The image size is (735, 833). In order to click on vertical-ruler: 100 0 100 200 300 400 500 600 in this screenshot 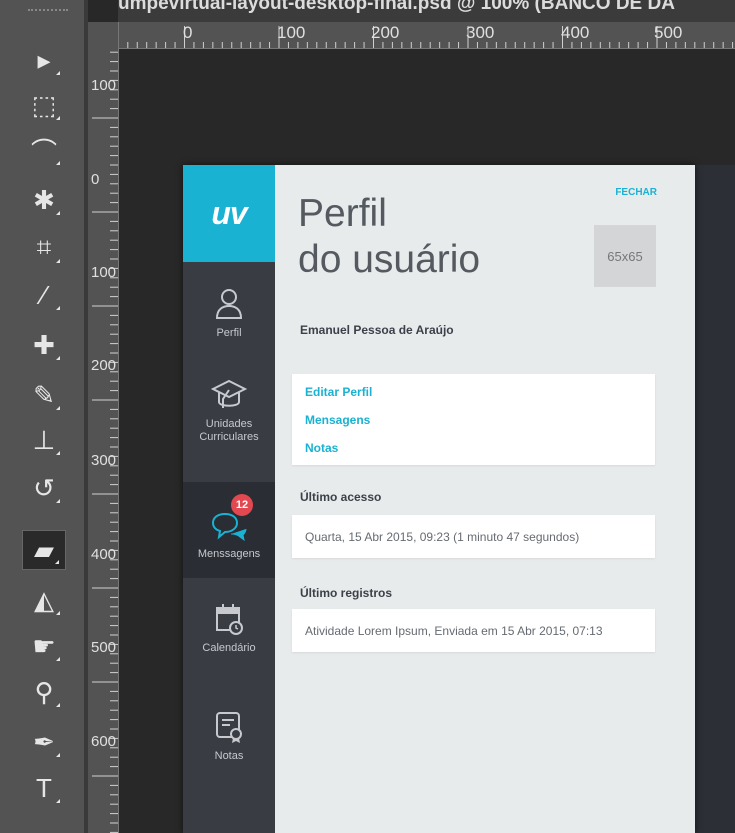, I will do `click(103, 427)`.